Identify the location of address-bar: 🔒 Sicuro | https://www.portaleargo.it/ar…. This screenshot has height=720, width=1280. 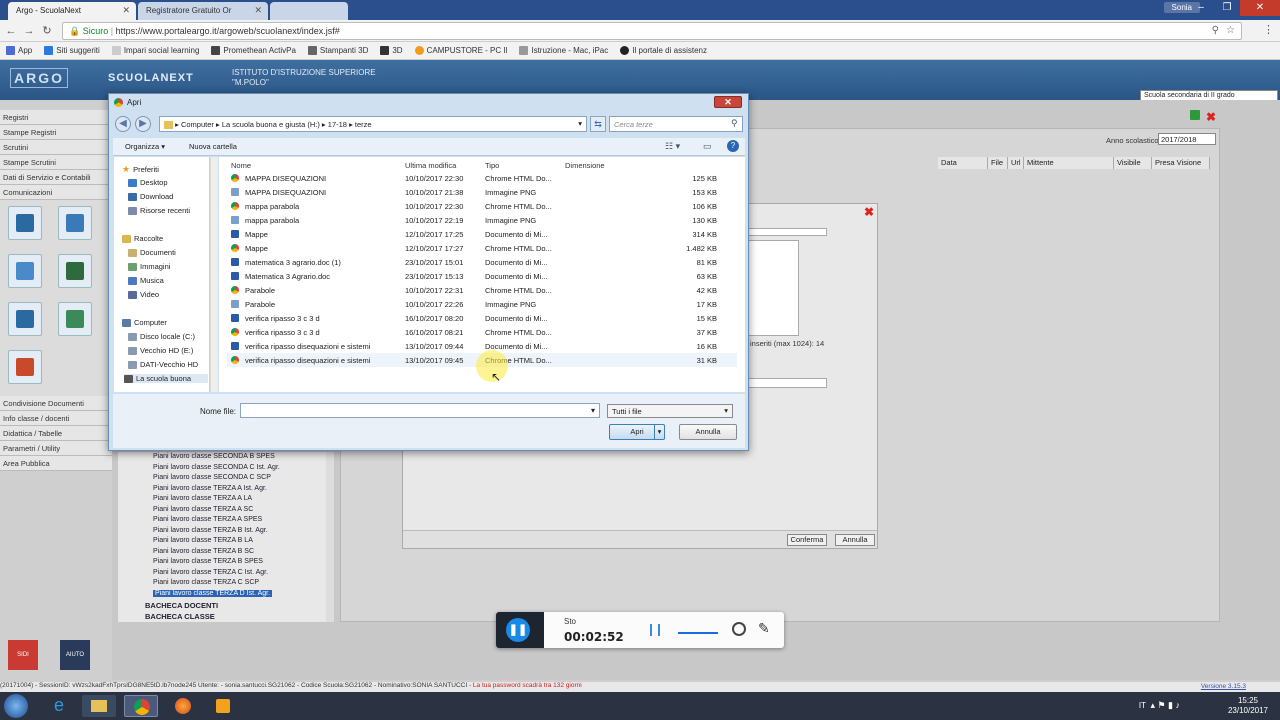
(652, 31).